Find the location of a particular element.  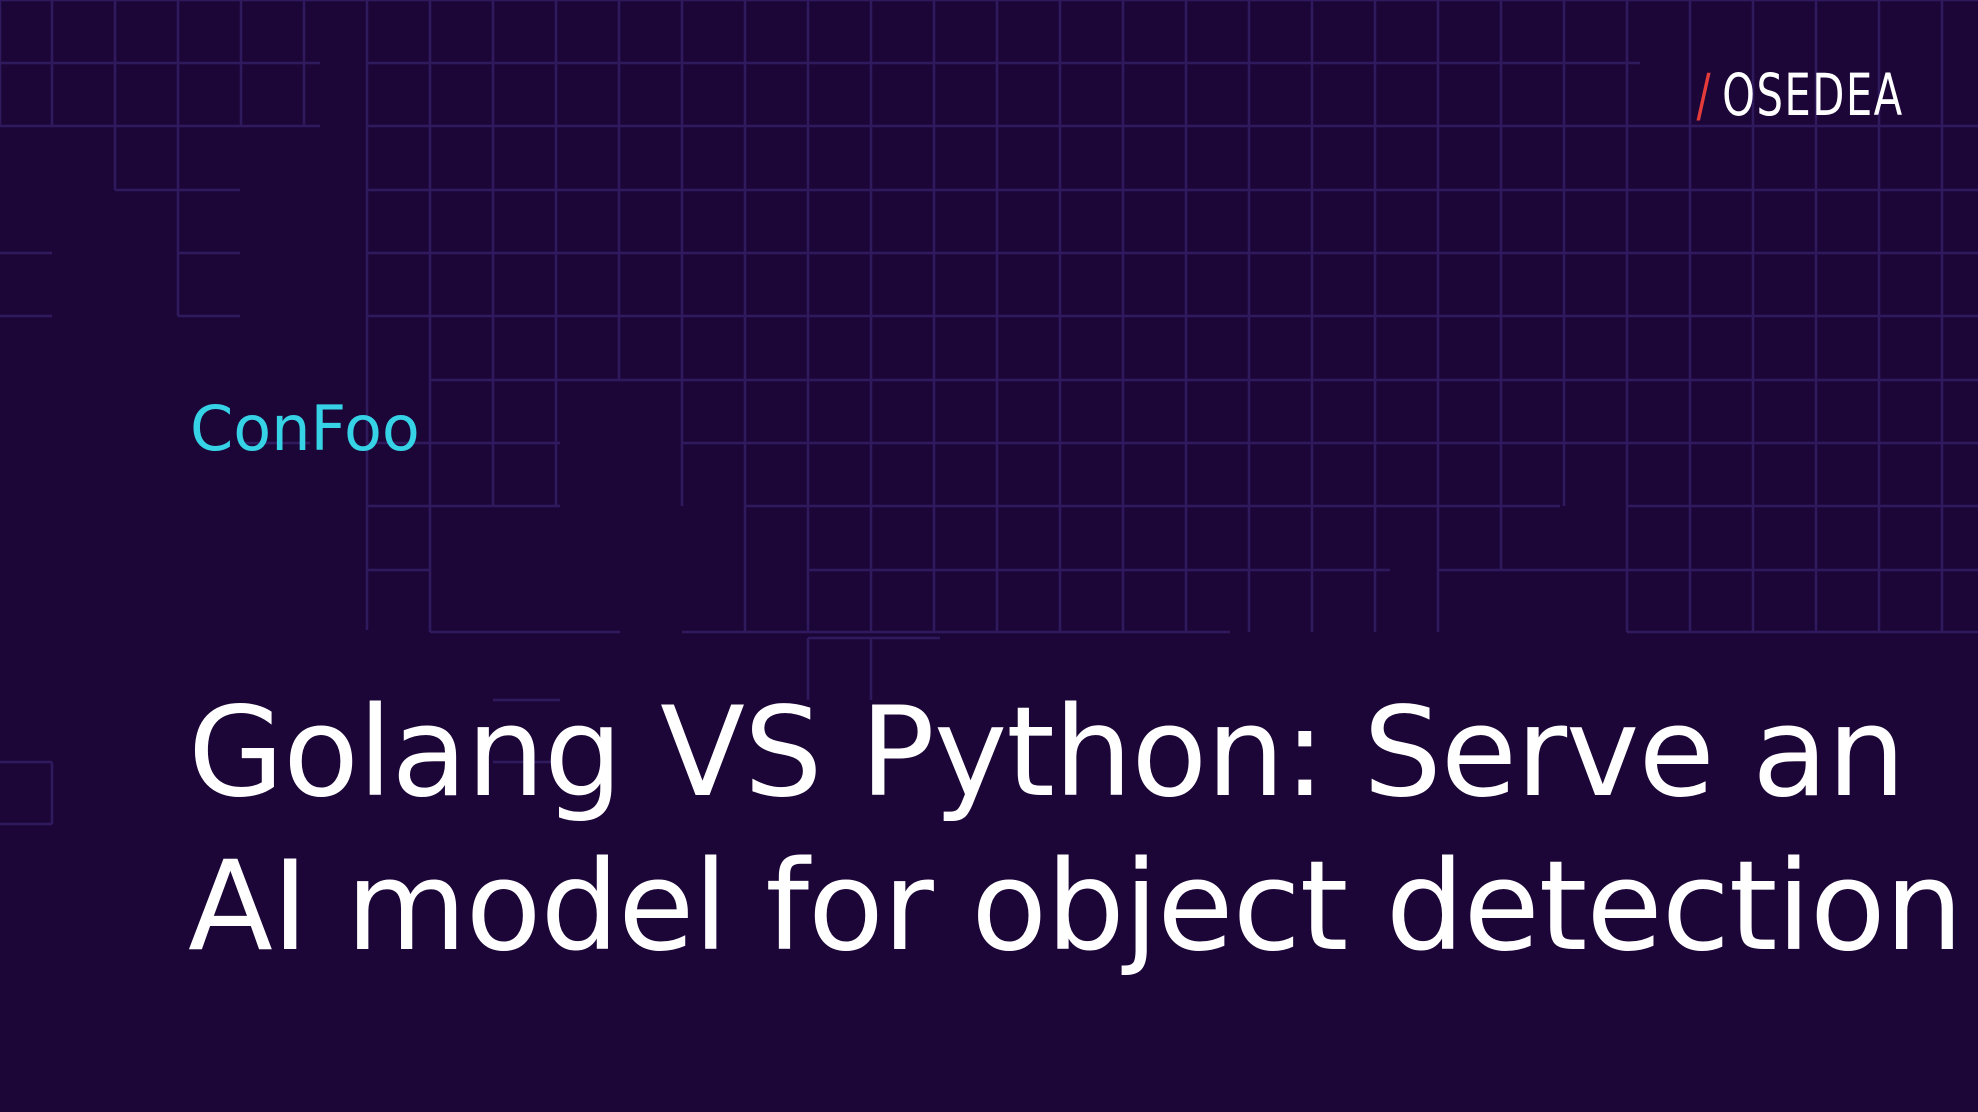

osedea-logo: / OSEDEA is located at coordinates (1800, 95).